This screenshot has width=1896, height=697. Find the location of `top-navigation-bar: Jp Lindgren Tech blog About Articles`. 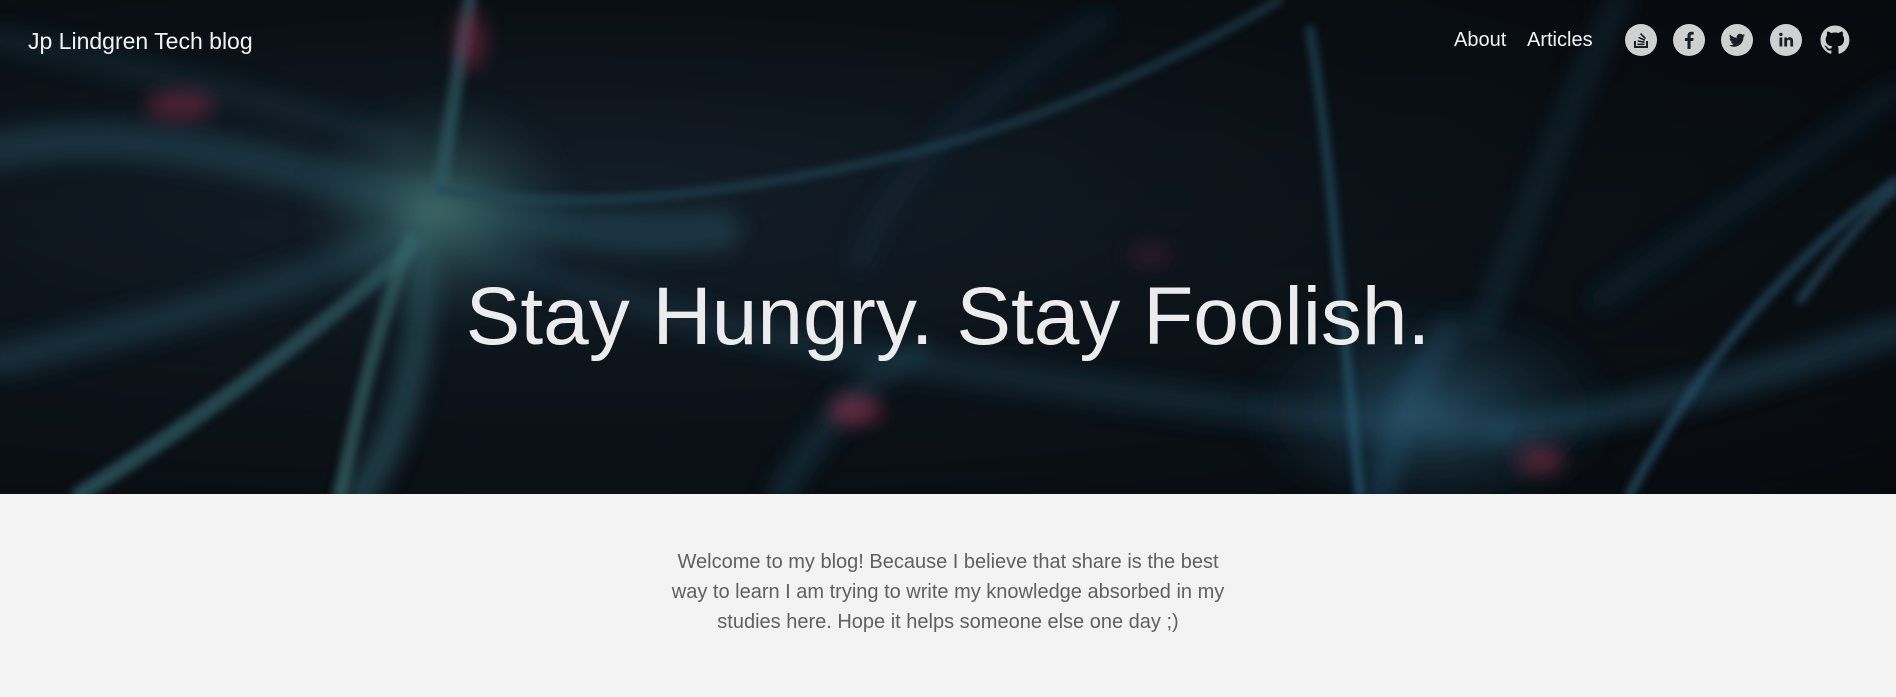

top-navigation-bar: Jp Lindgren Tech blog About Articles is located at coordinates (948, 41).